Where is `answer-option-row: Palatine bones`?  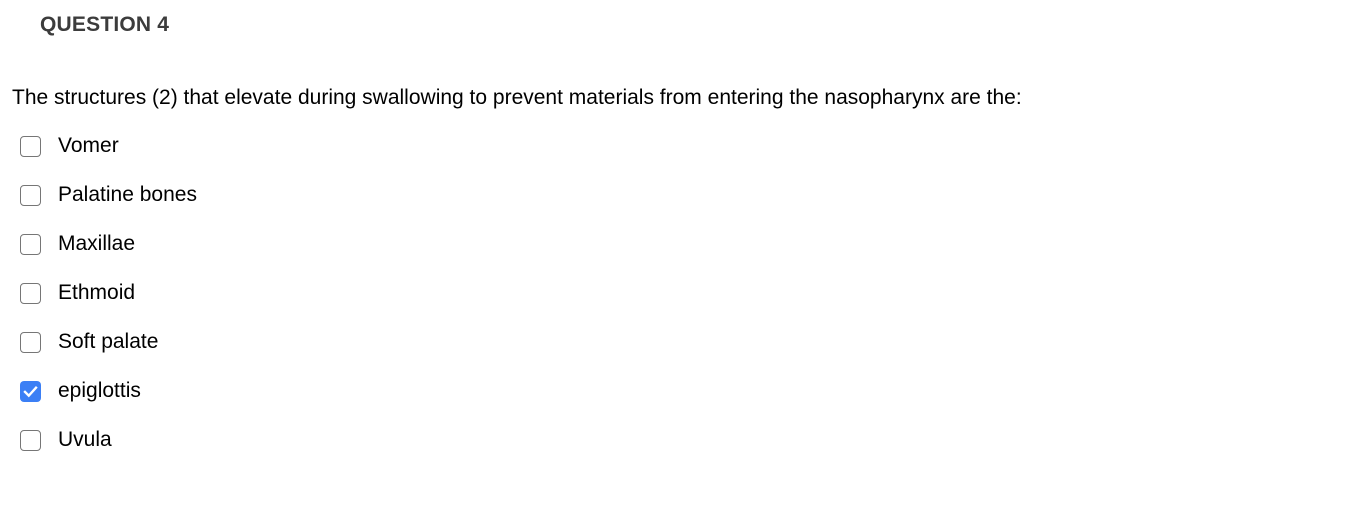
answer-option-row: Palatine bones is located at coordinates (670, 195).